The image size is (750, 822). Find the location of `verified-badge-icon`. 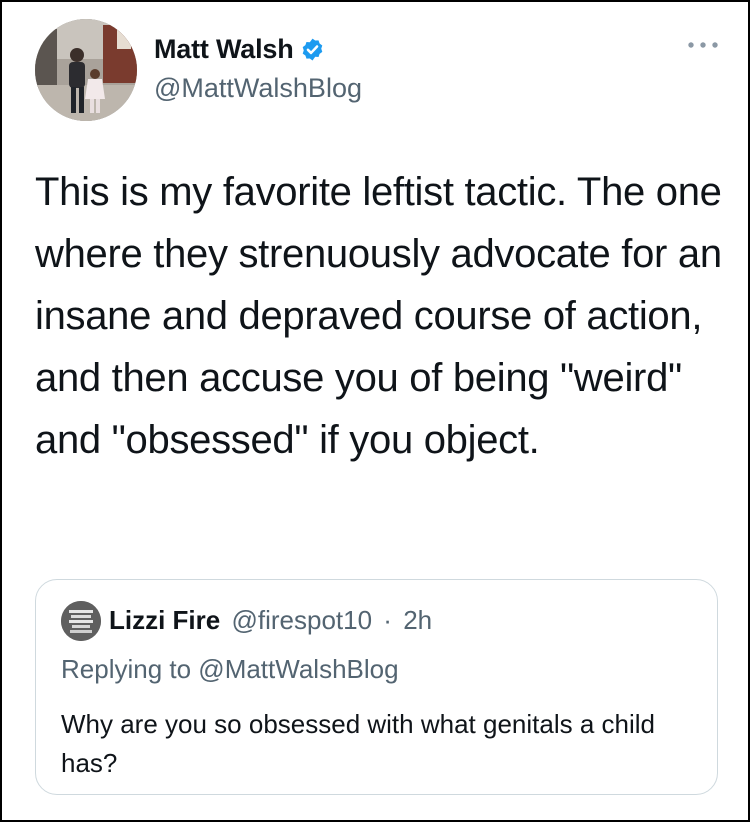

verified-badge-icon is located at coordinates (312, 49).